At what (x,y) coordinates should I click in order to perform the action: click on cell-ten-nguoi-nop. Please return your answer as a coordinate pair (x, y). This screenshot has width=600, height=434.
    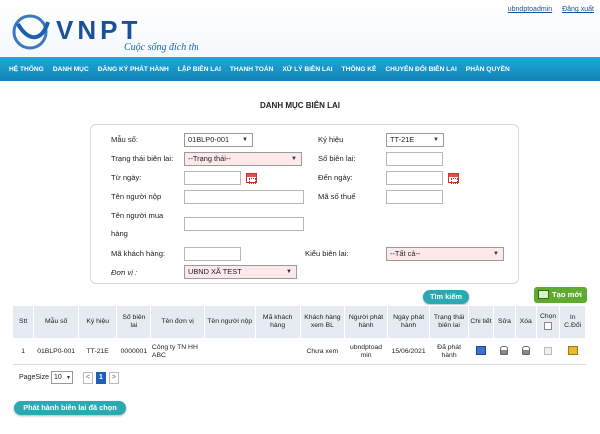
    Looking at the image, I should click on (230, 351).